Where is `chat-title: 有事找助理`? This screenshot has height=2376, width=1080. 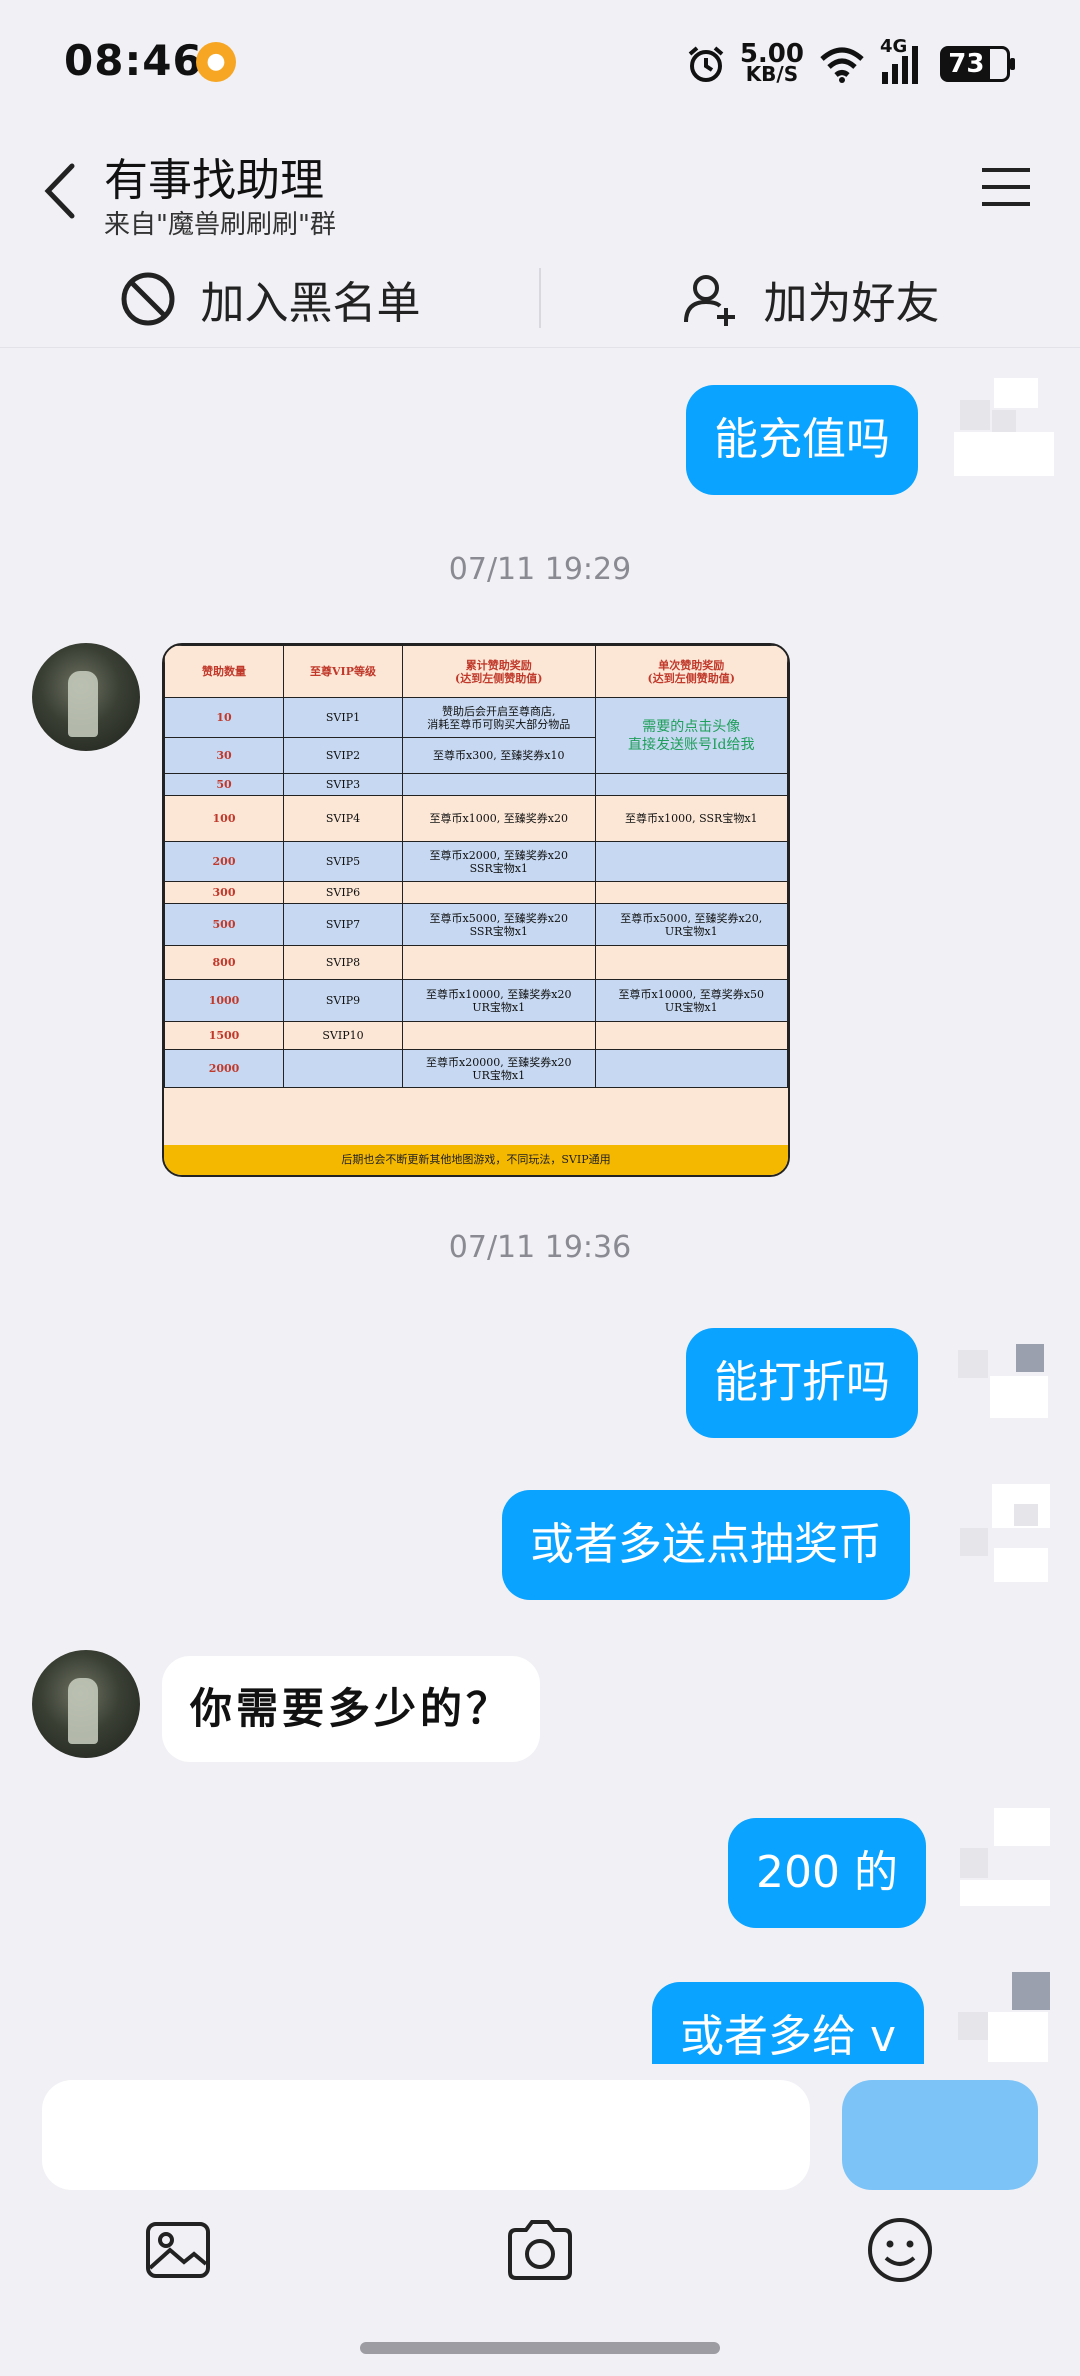
chat-title: 有事找助理 is located at coordinates (214, 180).